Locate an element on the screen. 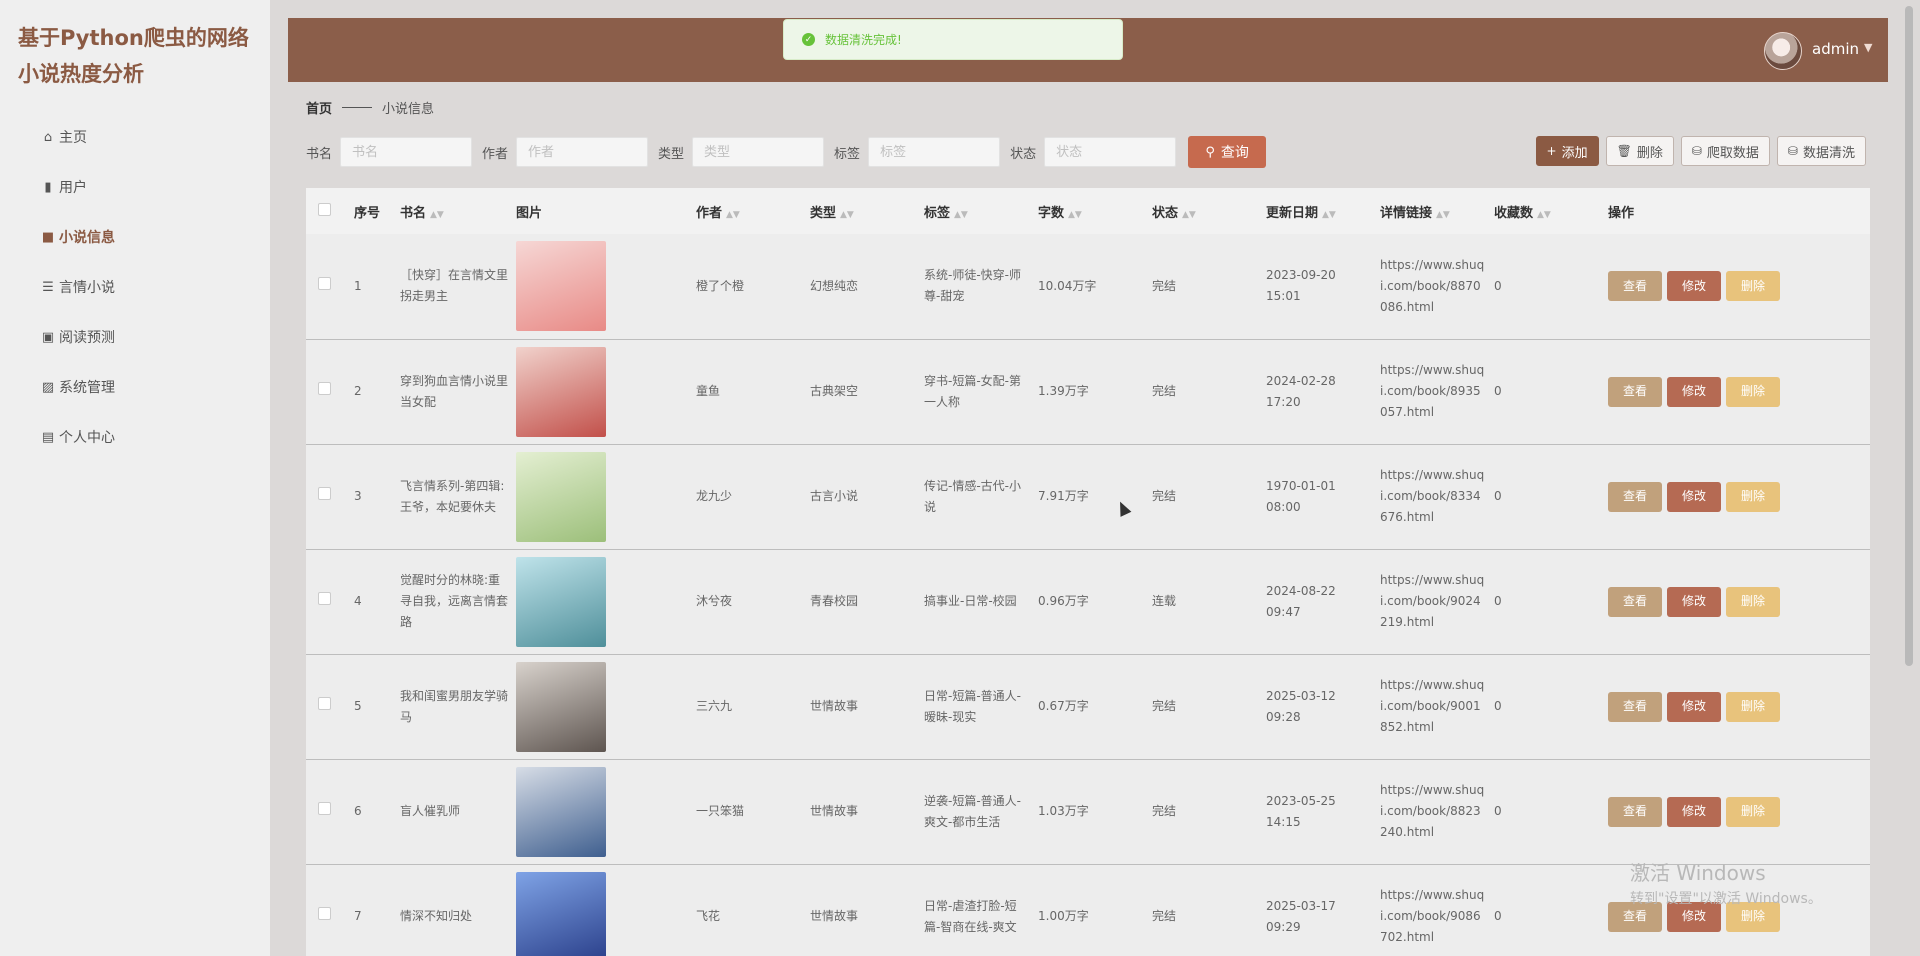 The image size is (1920, 956). row-author: 一只笨猫 is located at coordinates (720, 811).